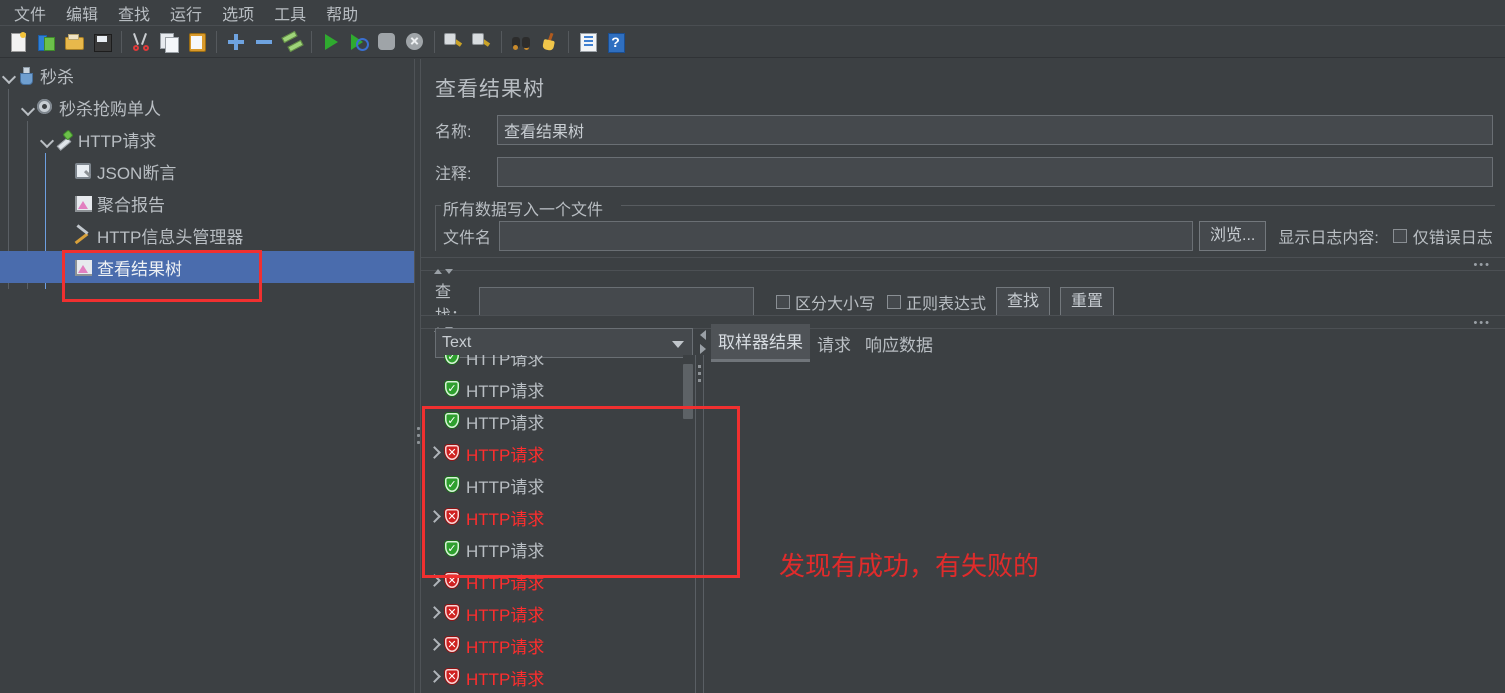 The width and height of the screenshot is (1505, 693). I want to click on function-helper-button, so click(588, 42).